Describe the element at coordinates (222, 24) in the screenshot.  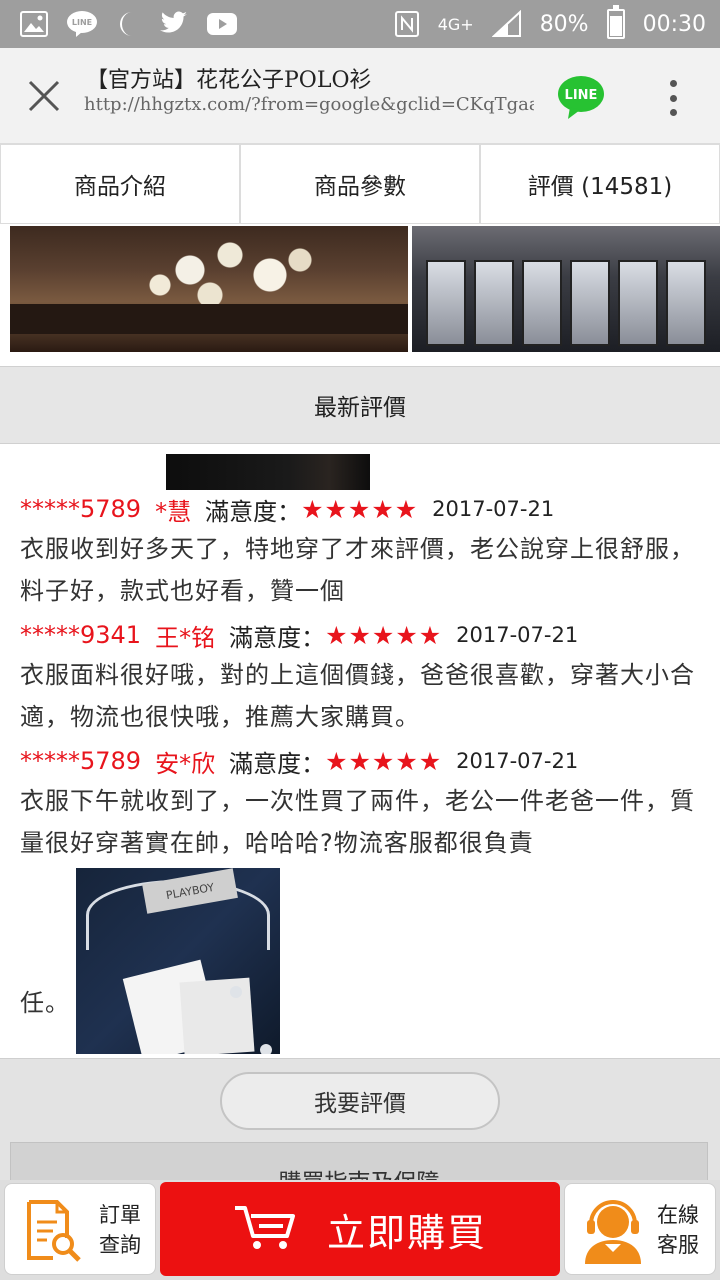
I see `youtube-icon` at that location.